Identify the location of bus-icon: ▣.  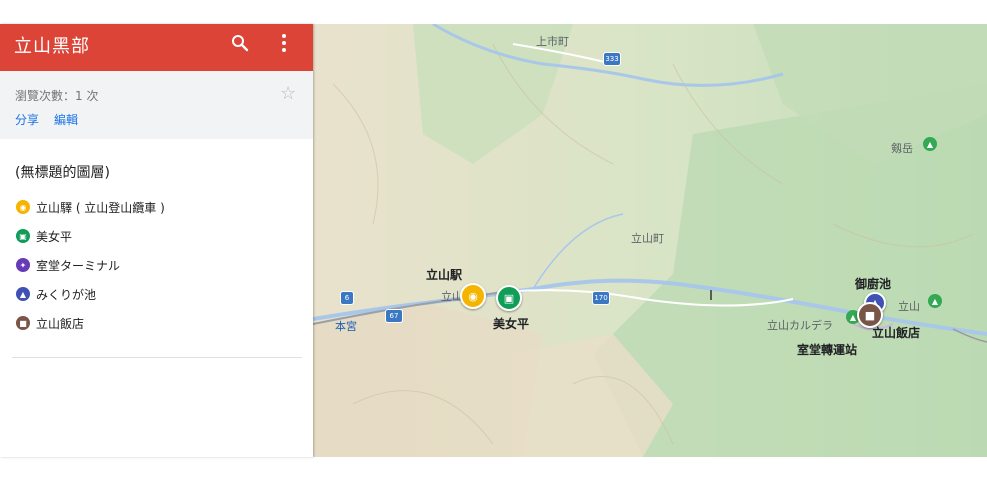
(23, 236).